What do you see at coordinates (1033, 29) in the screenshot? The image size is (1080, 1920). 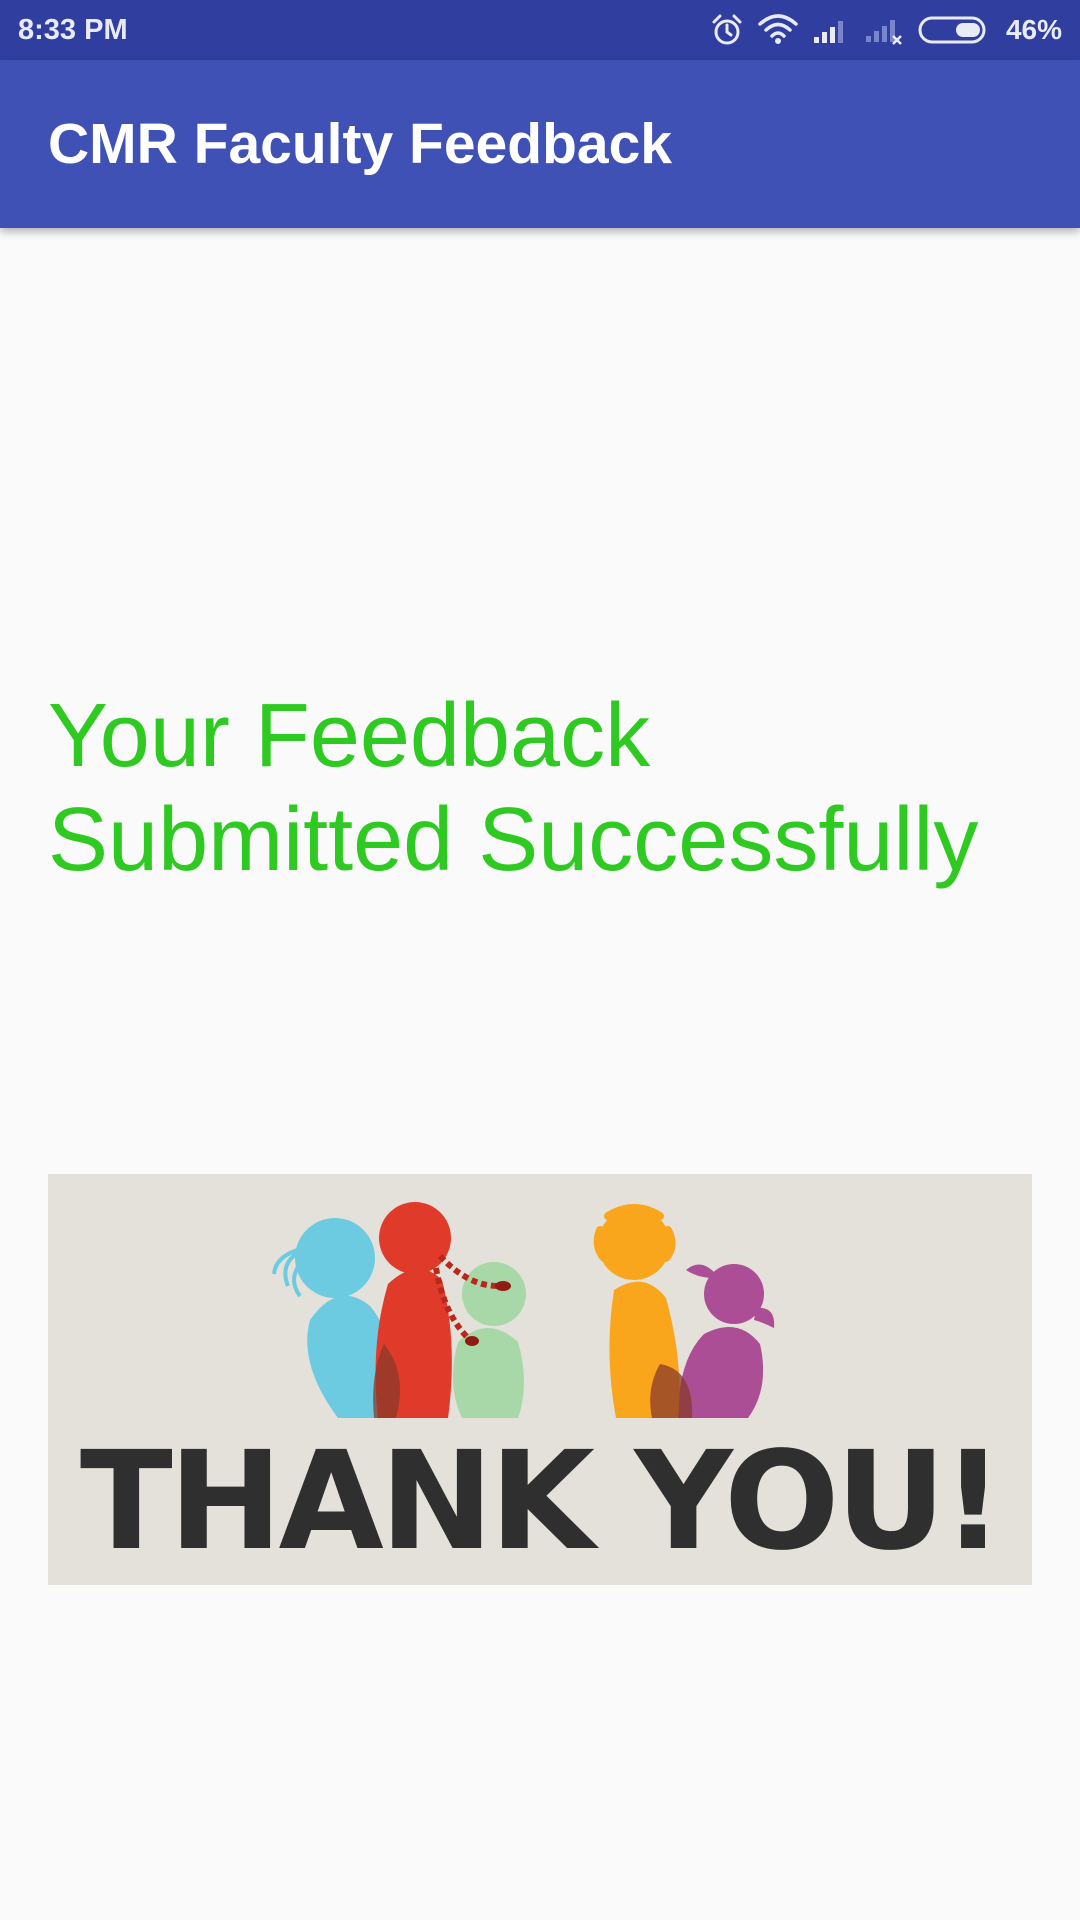 I see `battery-percent: 46%` at bounding box center [1033, 29].